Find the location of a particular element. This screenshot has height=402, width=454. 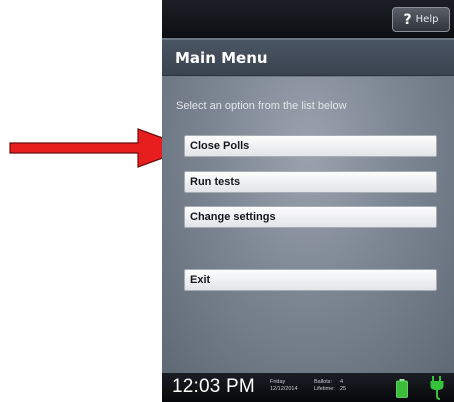

ballot-counts: 4 25 is located at coordinates (343, 386).